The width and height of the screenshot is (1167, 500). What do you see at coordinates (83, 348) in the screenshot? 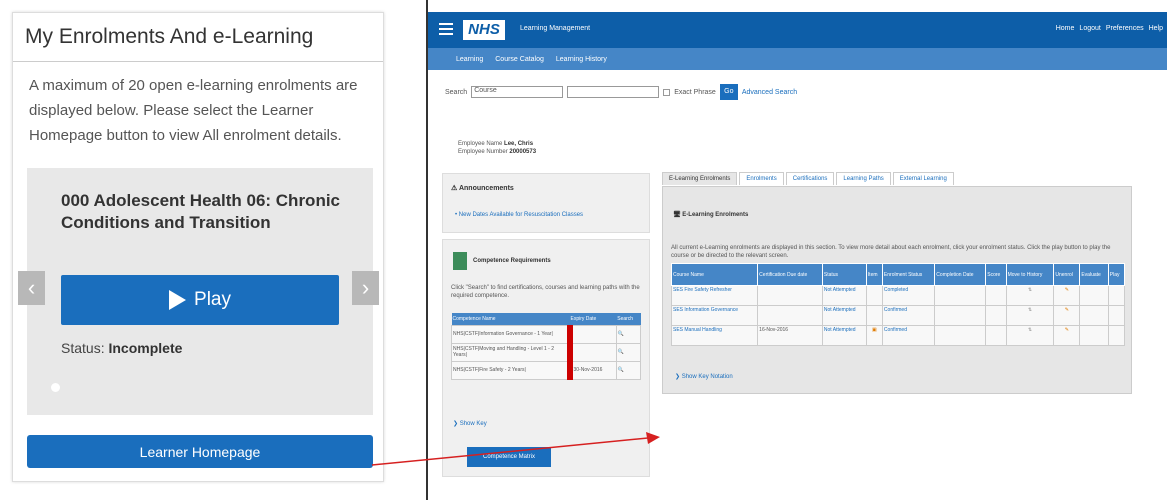
I see `status-label: Status:` at bounding box center [83, 348].